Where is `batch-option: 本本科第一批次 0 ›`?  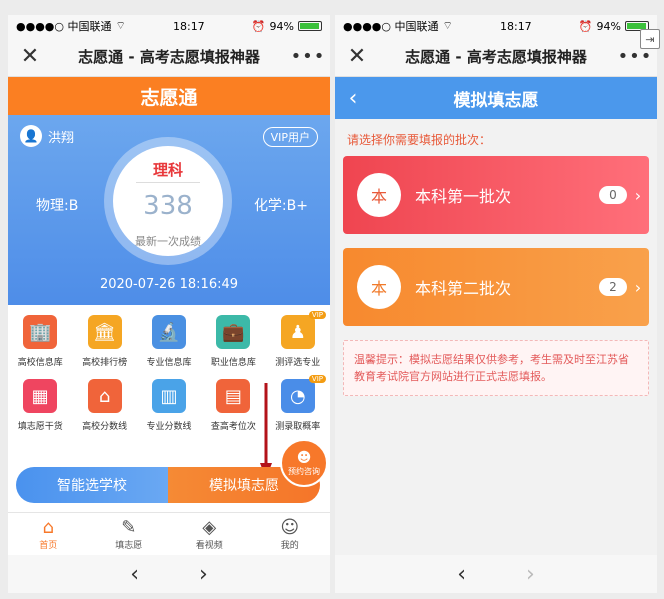
batch-option: 本本科第一批次 0 › is located at coordinates (496, 195).